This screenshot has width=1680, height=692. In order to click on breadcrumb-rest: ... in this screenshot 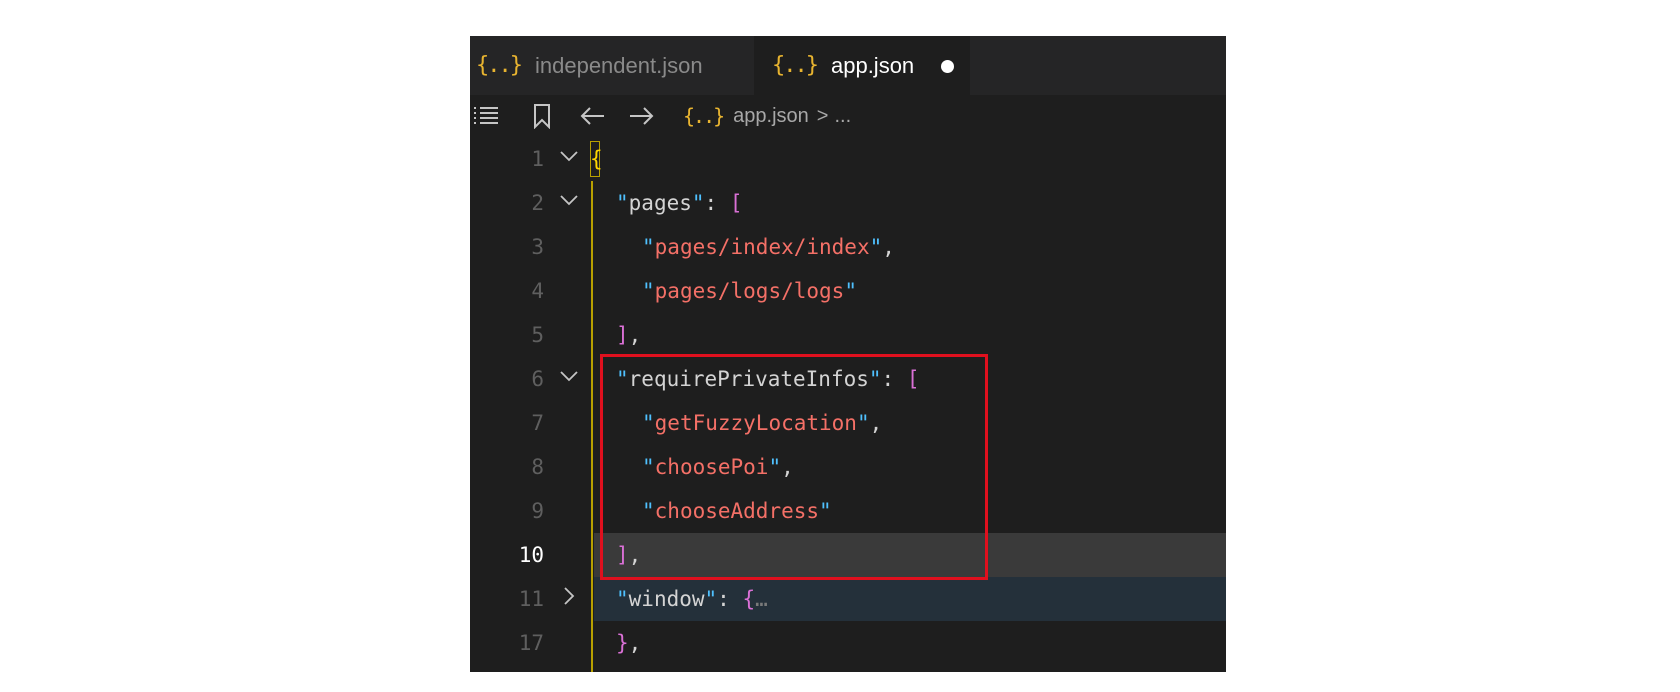, I will do `click(842, 116)`.